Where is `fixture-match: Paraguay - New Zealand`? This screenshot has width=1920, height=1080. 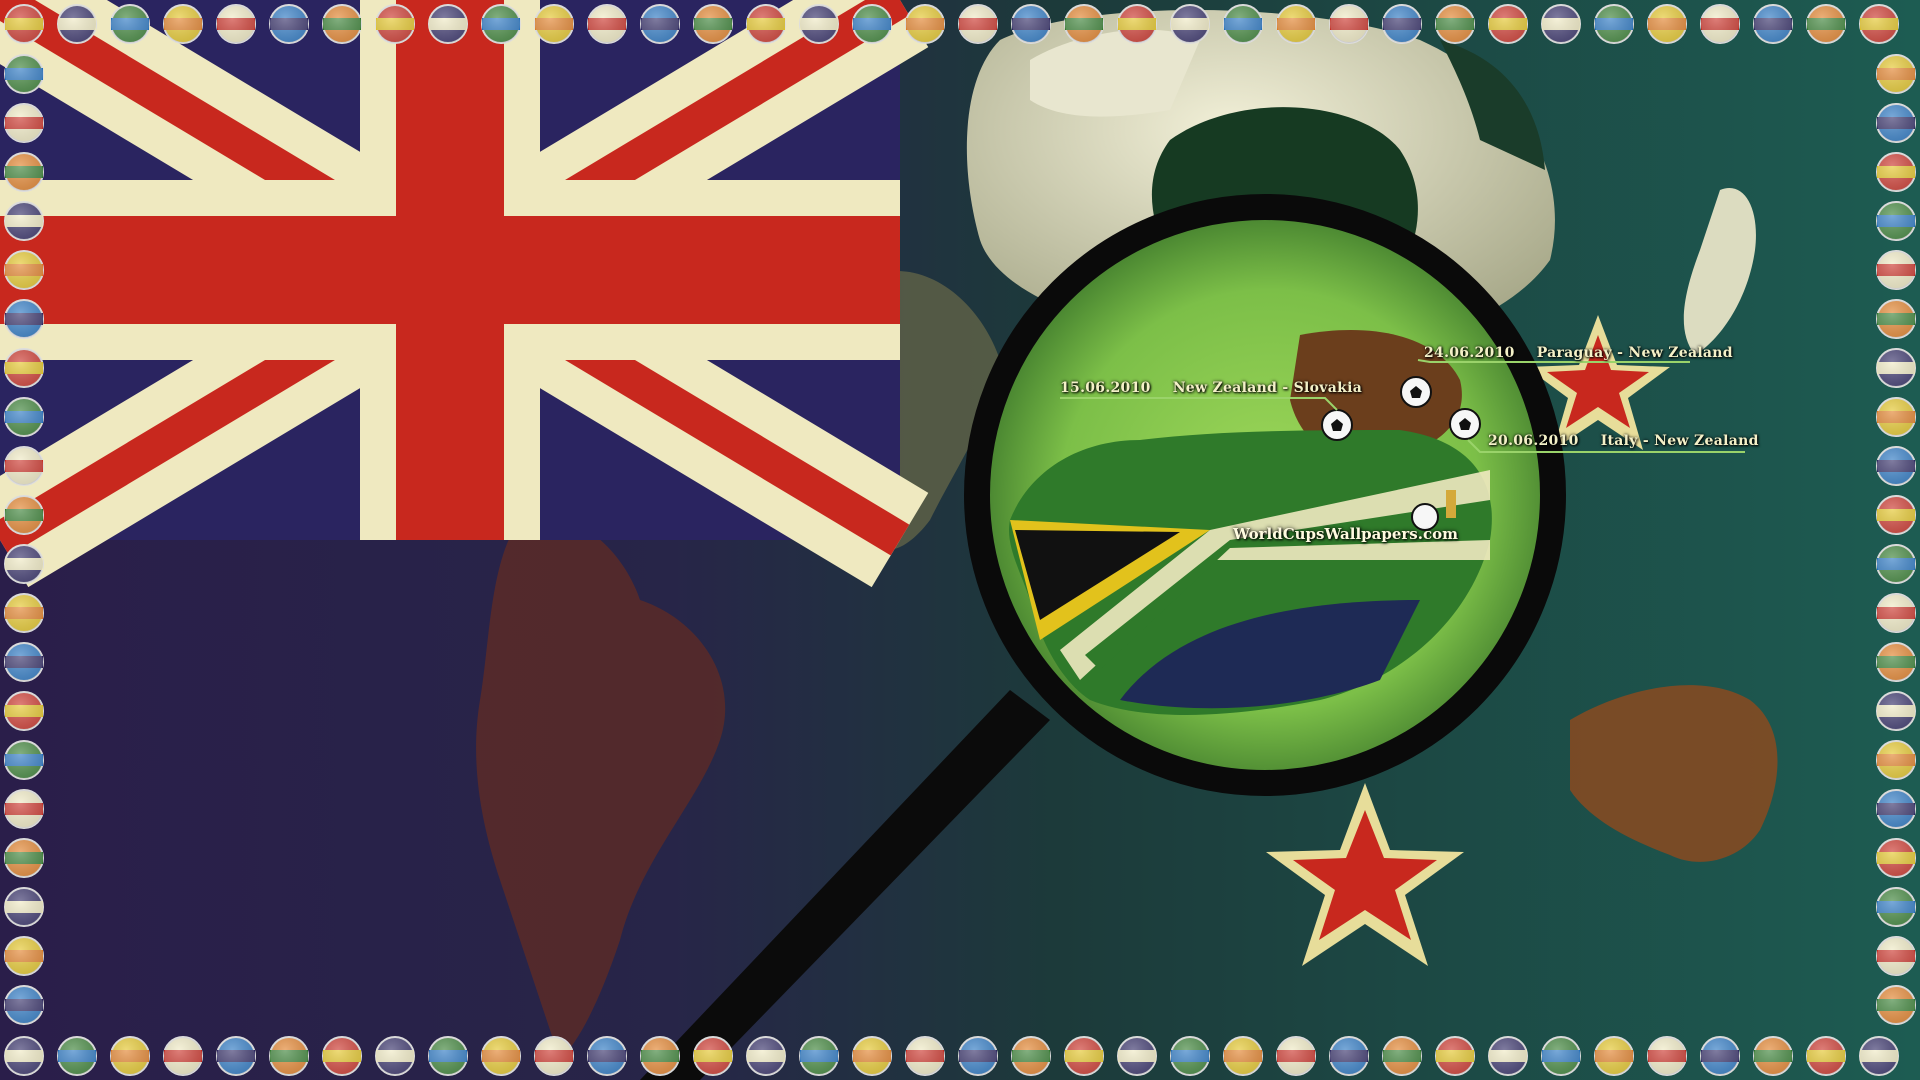
fixture-match: Paraguay - New Zealand is located at coordinates (1634, 353).